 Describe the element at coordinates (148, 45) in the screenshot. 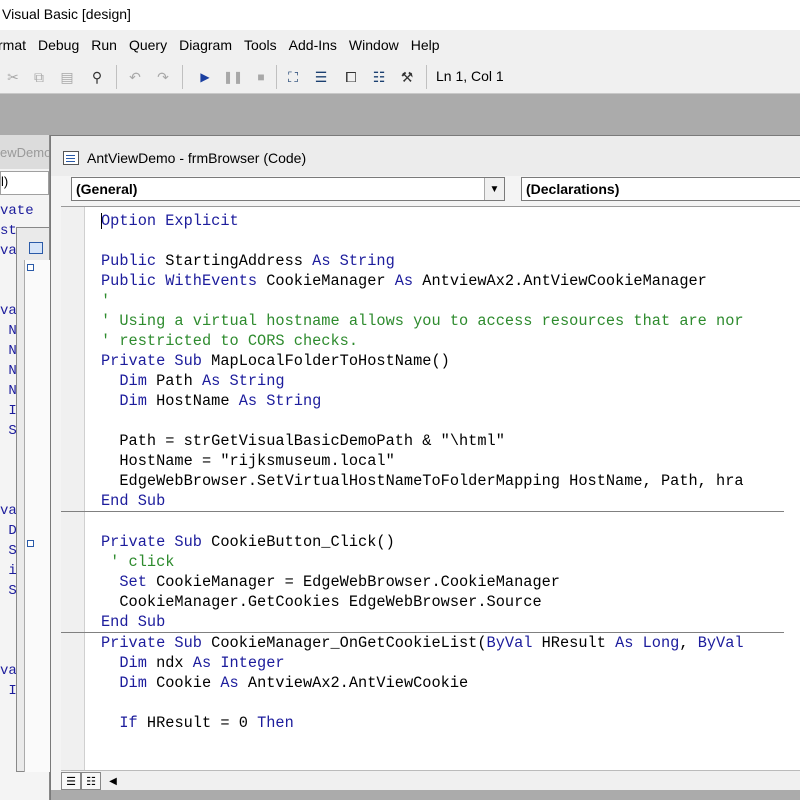

I see `menu-item-query: Query` at that location.